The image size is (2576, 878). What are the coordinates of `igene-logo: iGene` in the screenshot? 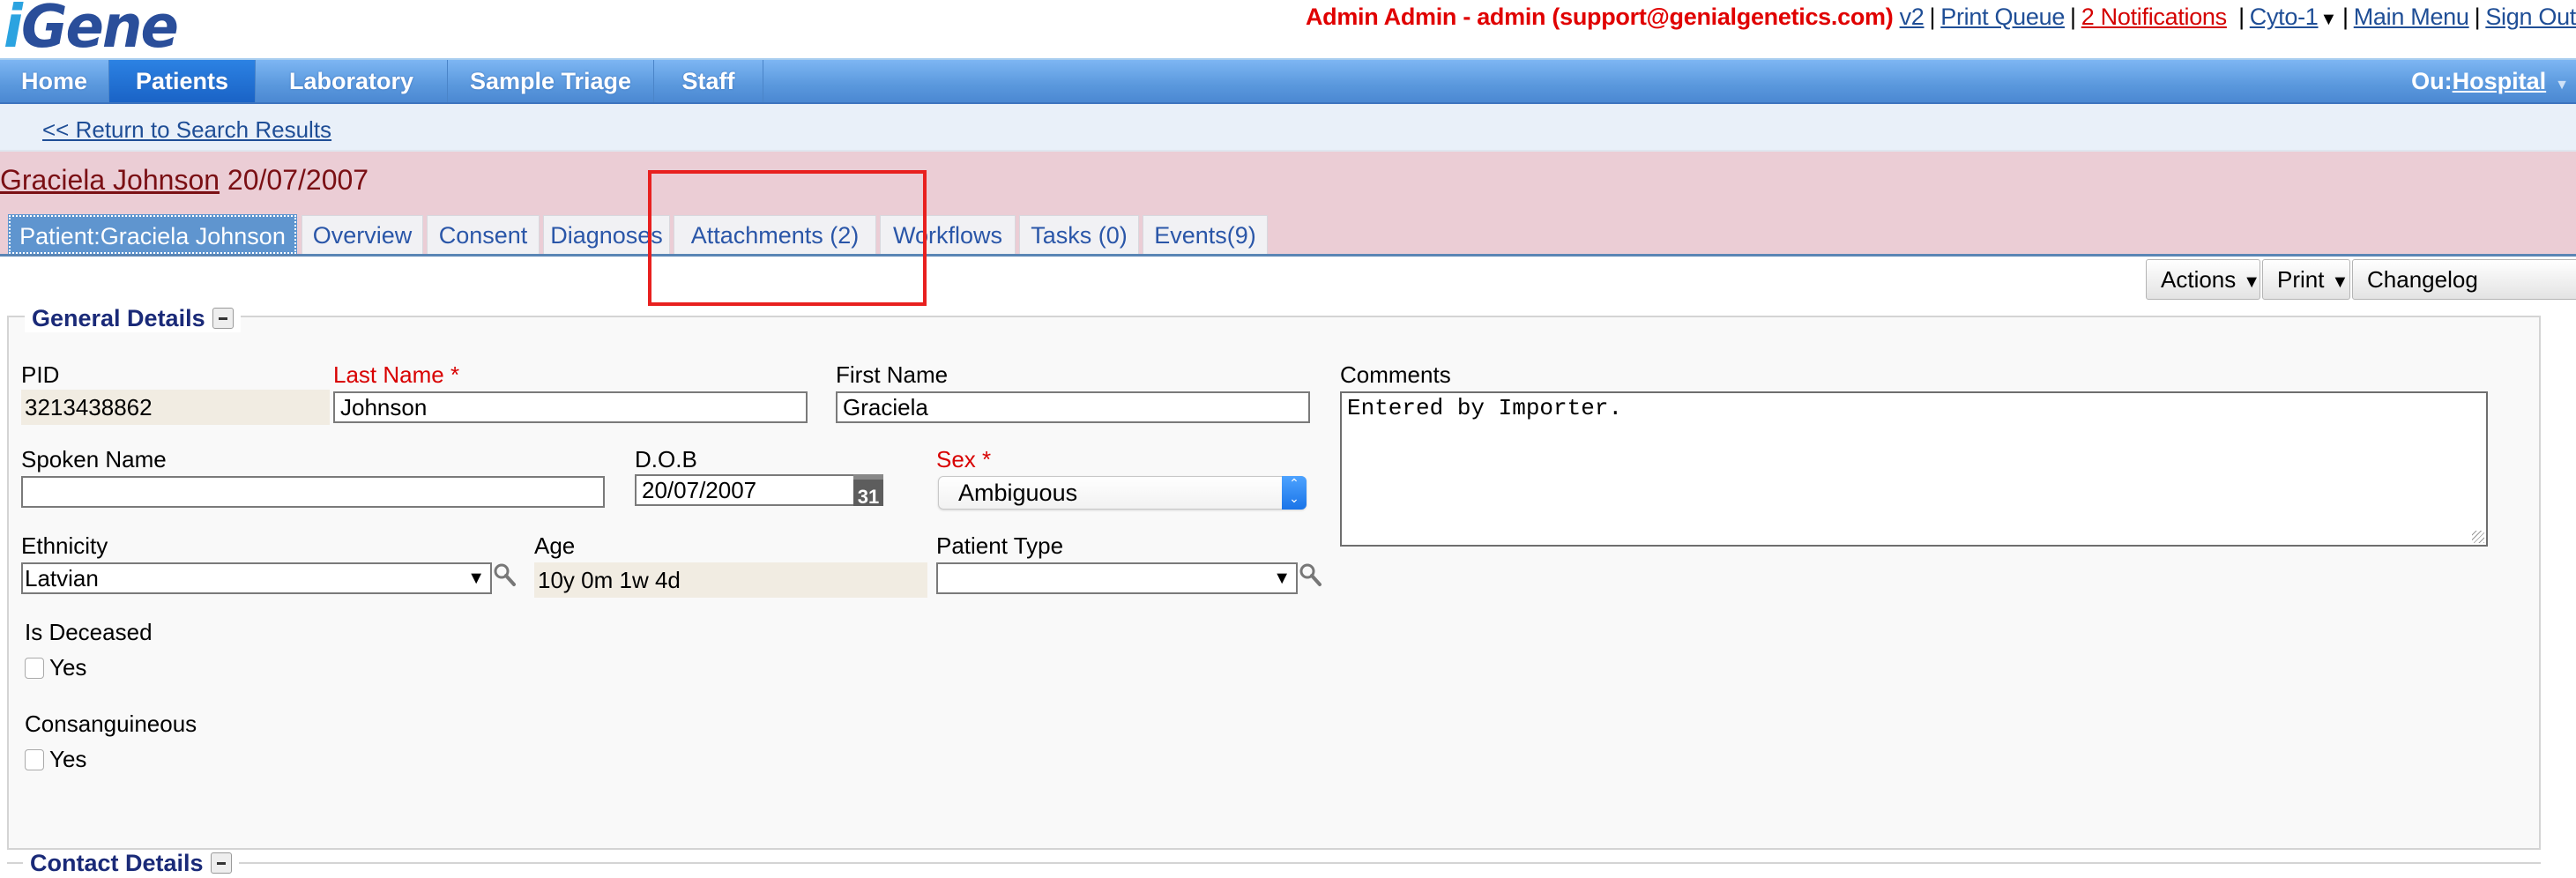 It's located at (91, 31).